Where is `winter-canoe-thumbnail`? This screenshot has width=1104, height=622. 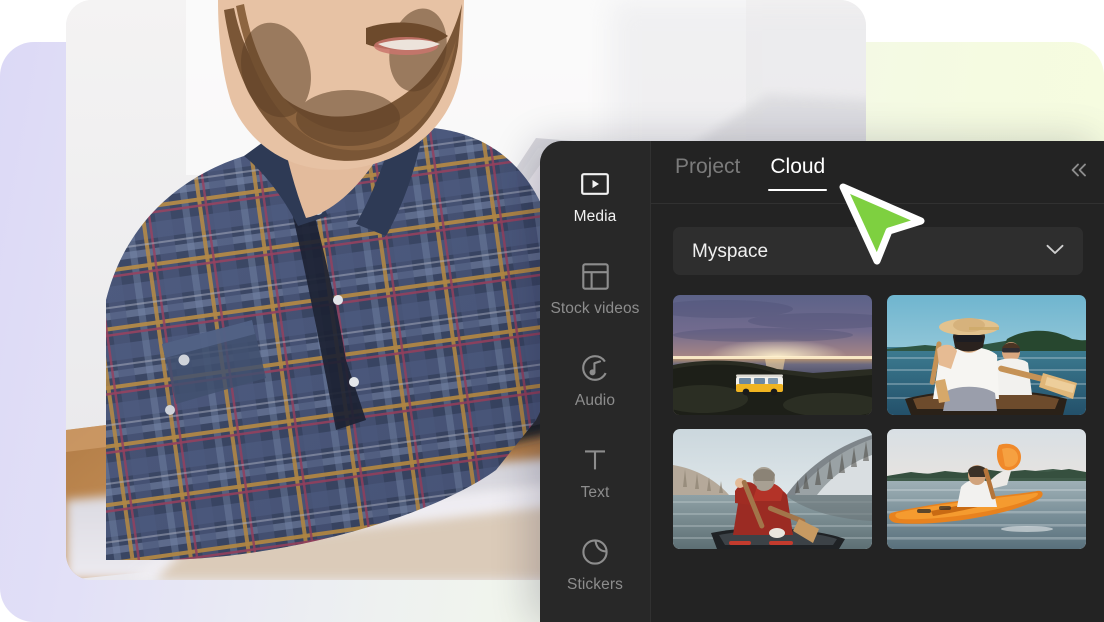
winter-canoe-thumbnail is located at coordinates (772, 489).